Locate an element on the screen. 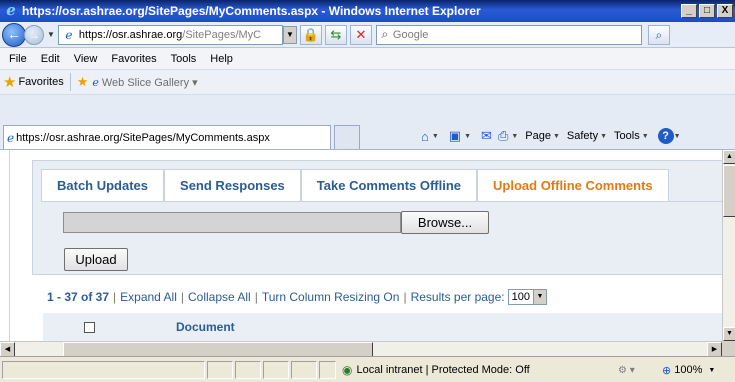  ie-page-icon: ℯ is located at coordinates (95, 82).